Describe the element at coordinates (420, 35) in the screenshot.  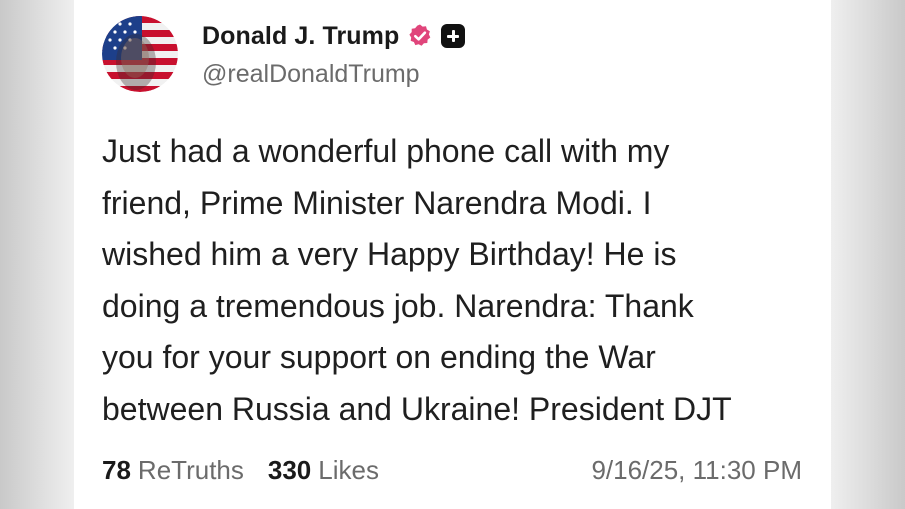
I see `verified-badge-icon` at that location.